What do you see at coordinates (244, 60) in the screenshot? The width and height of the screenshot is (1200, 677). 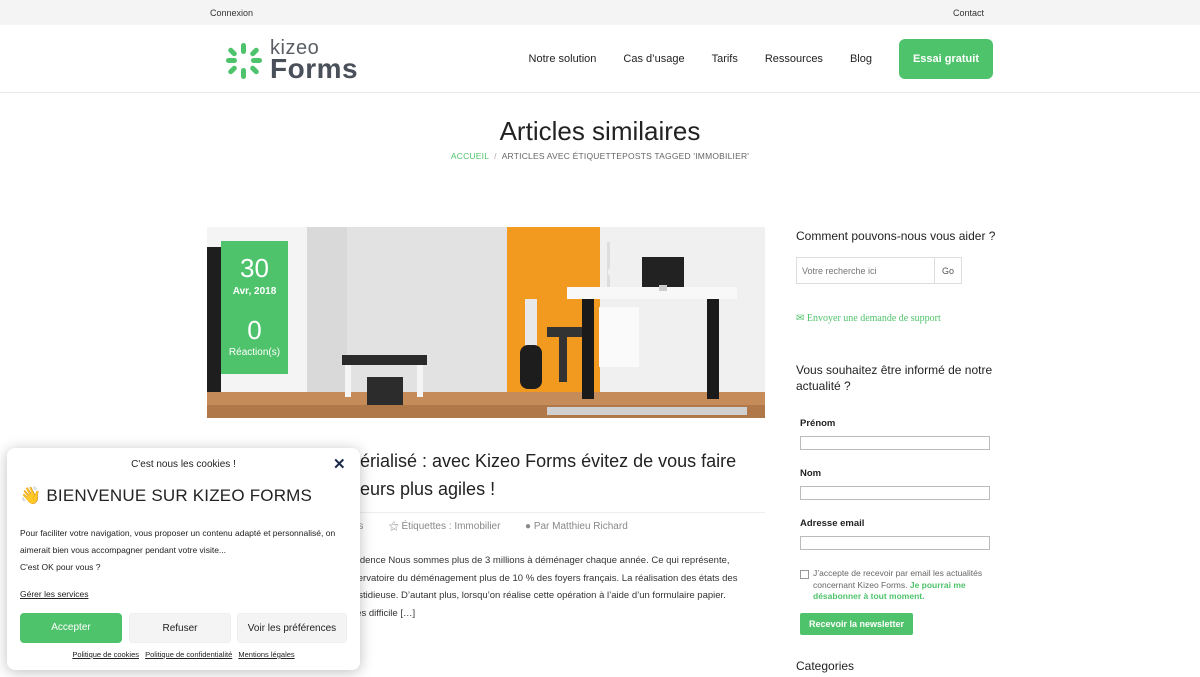 I see `logo-mark-icon` at bounding box center [244, 60].